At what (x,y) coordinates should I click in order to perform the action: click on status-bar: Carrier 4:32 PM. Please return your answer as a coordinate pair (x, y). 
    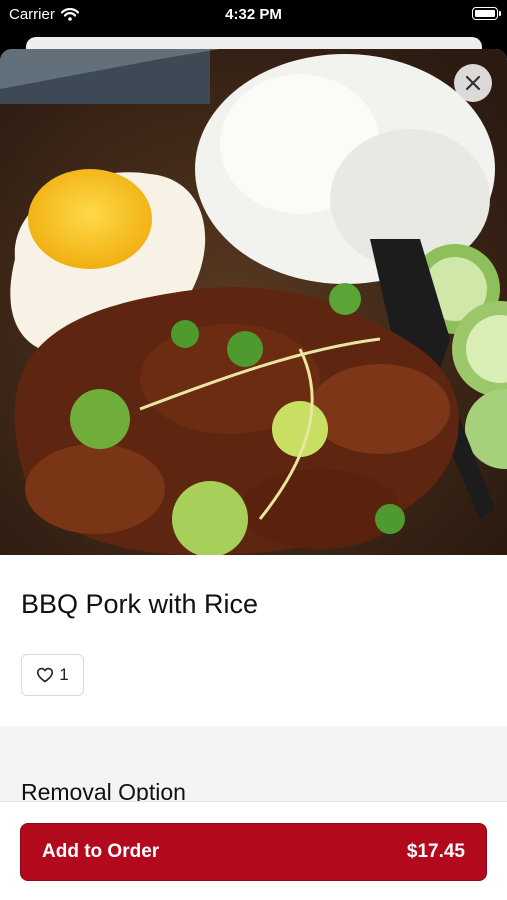
    Looking at the image, I should click on (253, 16).